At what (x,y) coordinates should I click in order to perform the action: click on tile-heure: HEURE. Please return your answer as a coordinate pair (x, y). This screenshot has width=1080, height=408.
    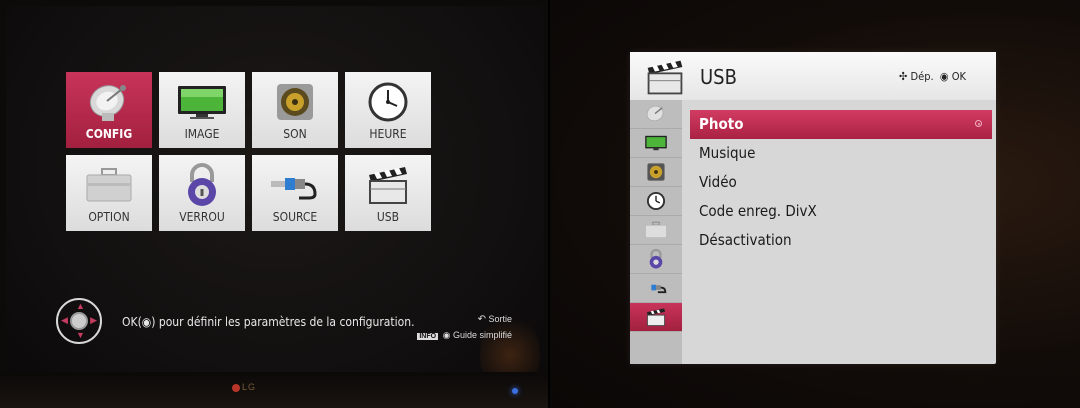
    Looking at the image, I should click on (388, 110).